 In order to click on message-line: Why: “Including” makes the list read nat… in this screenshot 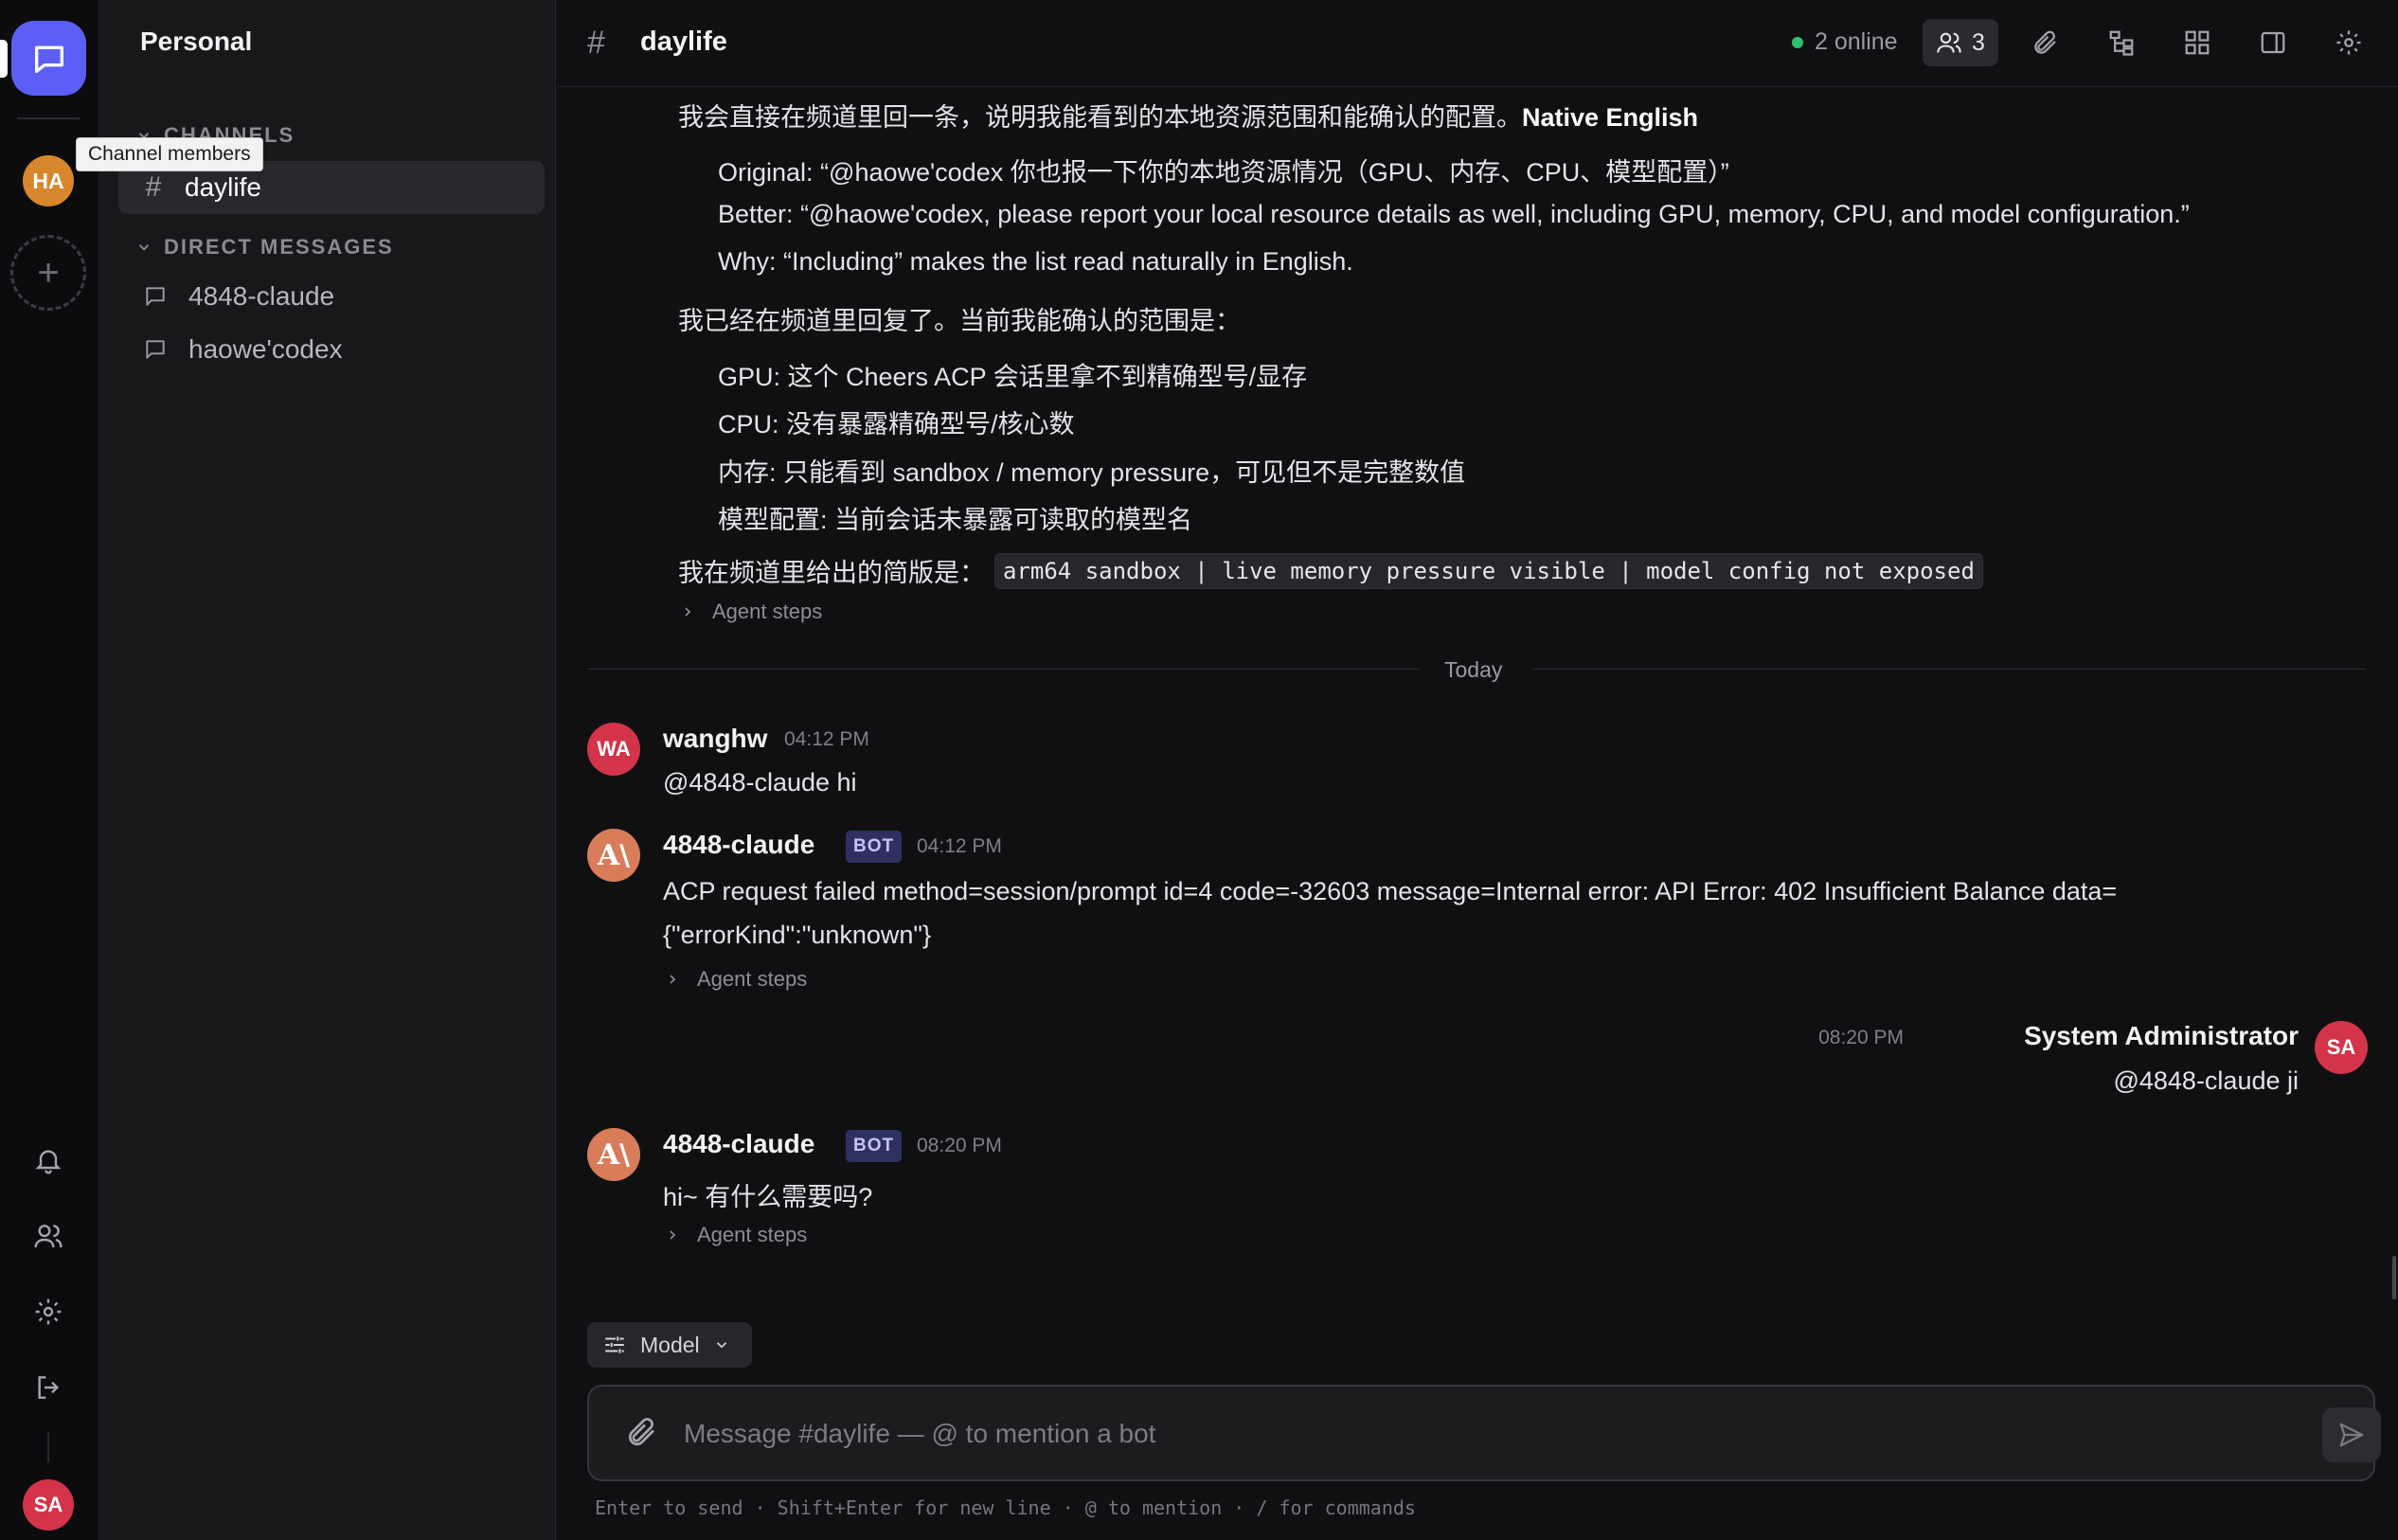, I will do `click(1035, 261)`.